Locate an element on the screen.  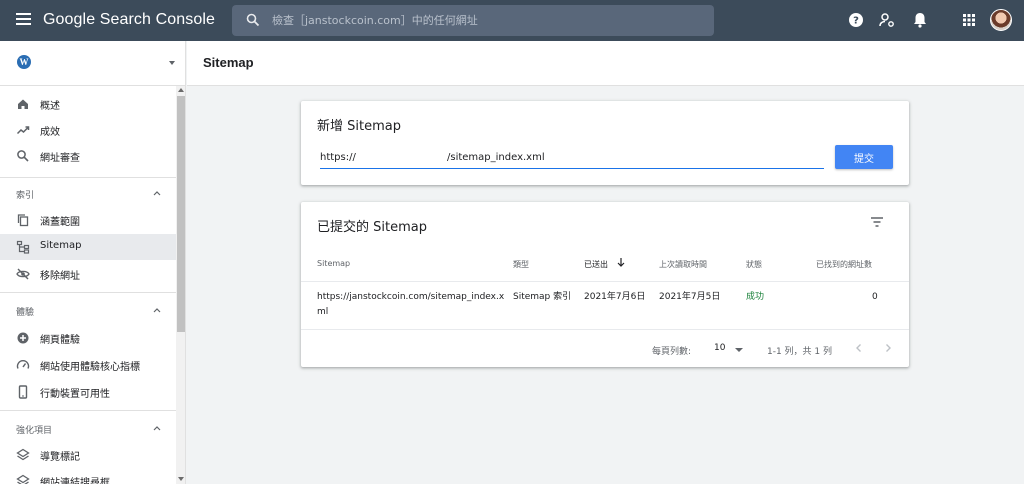
manage-users-icon is located at coordinates (887, 20).